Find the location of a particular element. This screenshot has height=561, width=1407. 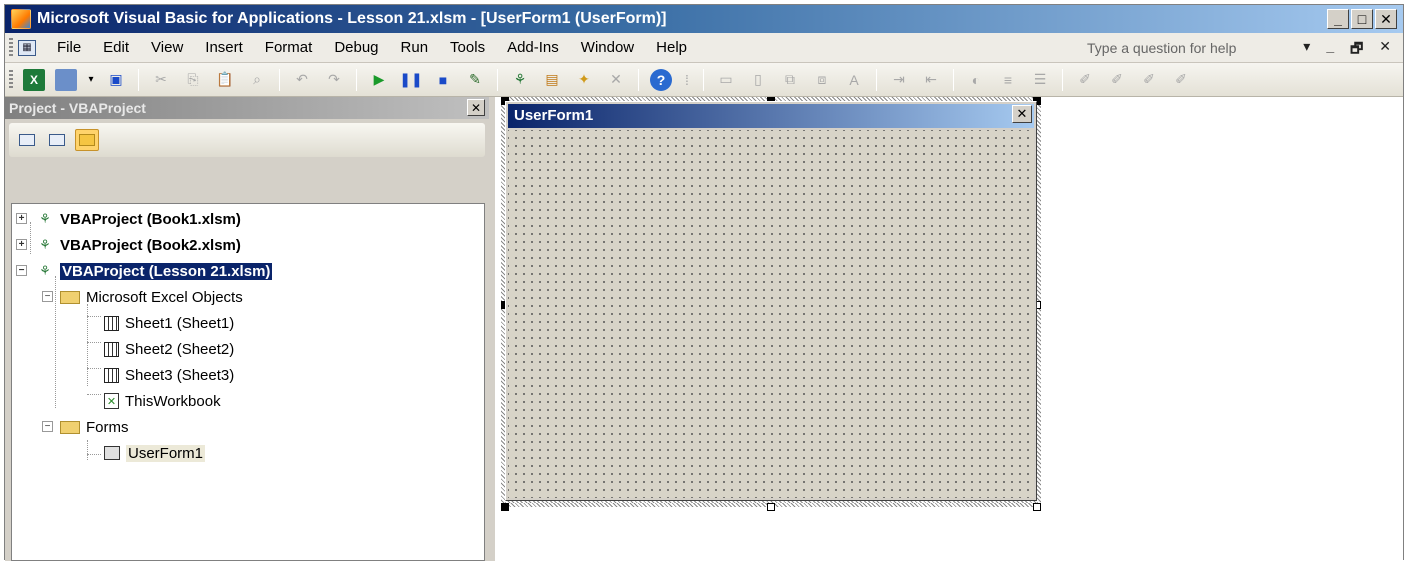

project-explorer-icon: ⚘ is located at coordinates (520, 80).